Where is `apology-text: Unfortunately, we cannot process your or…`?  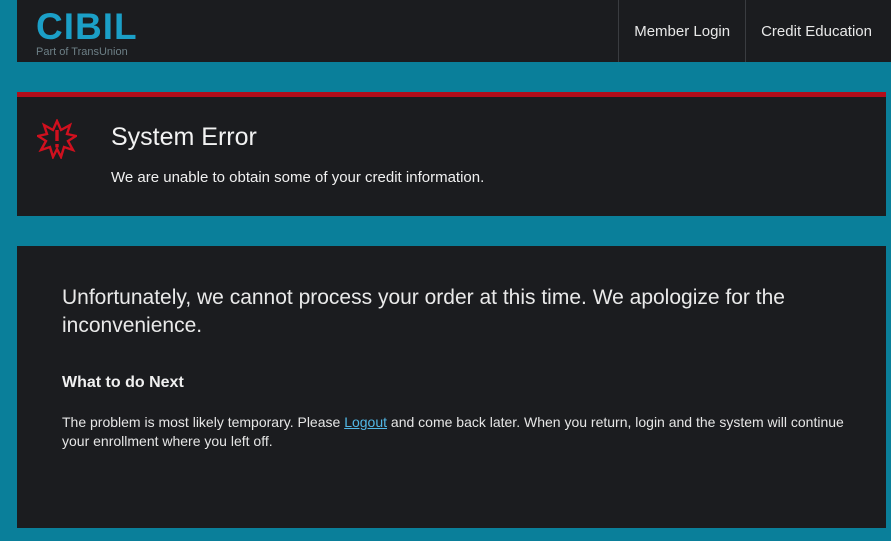
apology-text: Unfortunately, we cannot process your or… is located at coordinates (423, 311).